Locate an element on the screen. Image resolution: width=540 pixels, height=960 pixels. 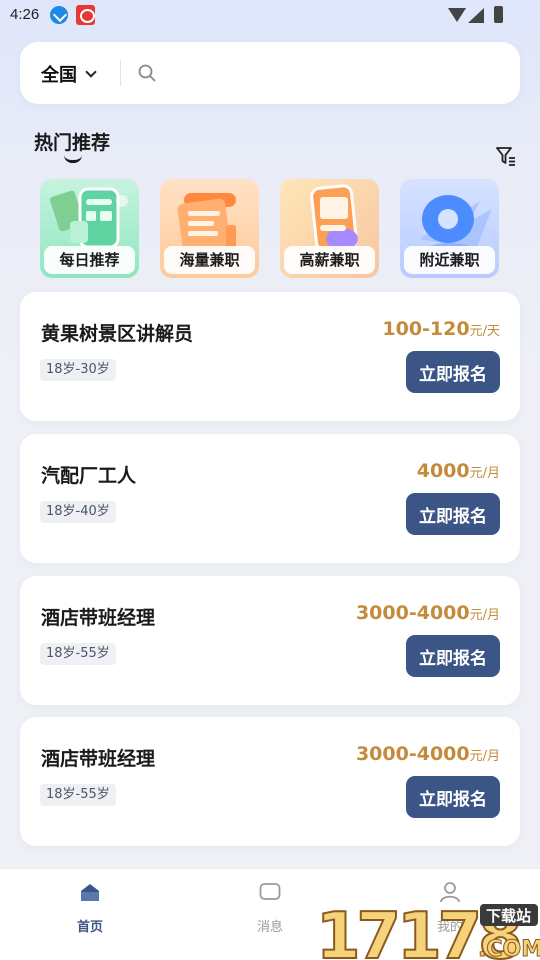
category-nearby: 附近兼职 is located at coordinates (449, 228).